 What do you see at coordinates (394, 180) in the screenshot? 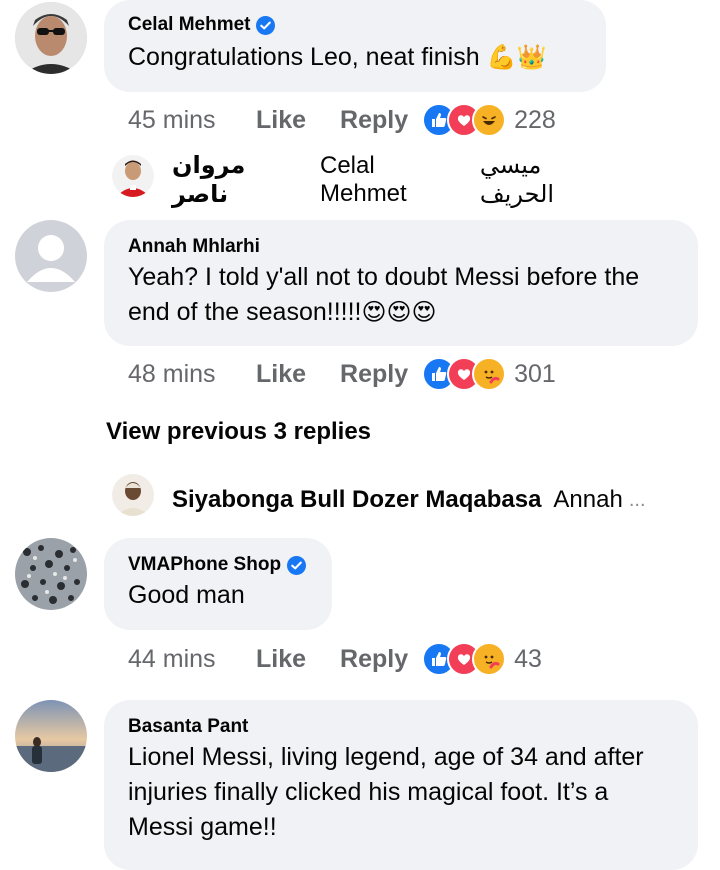
I see `reply-mention: Celal Mehmet` at bounding box center [394, 180].